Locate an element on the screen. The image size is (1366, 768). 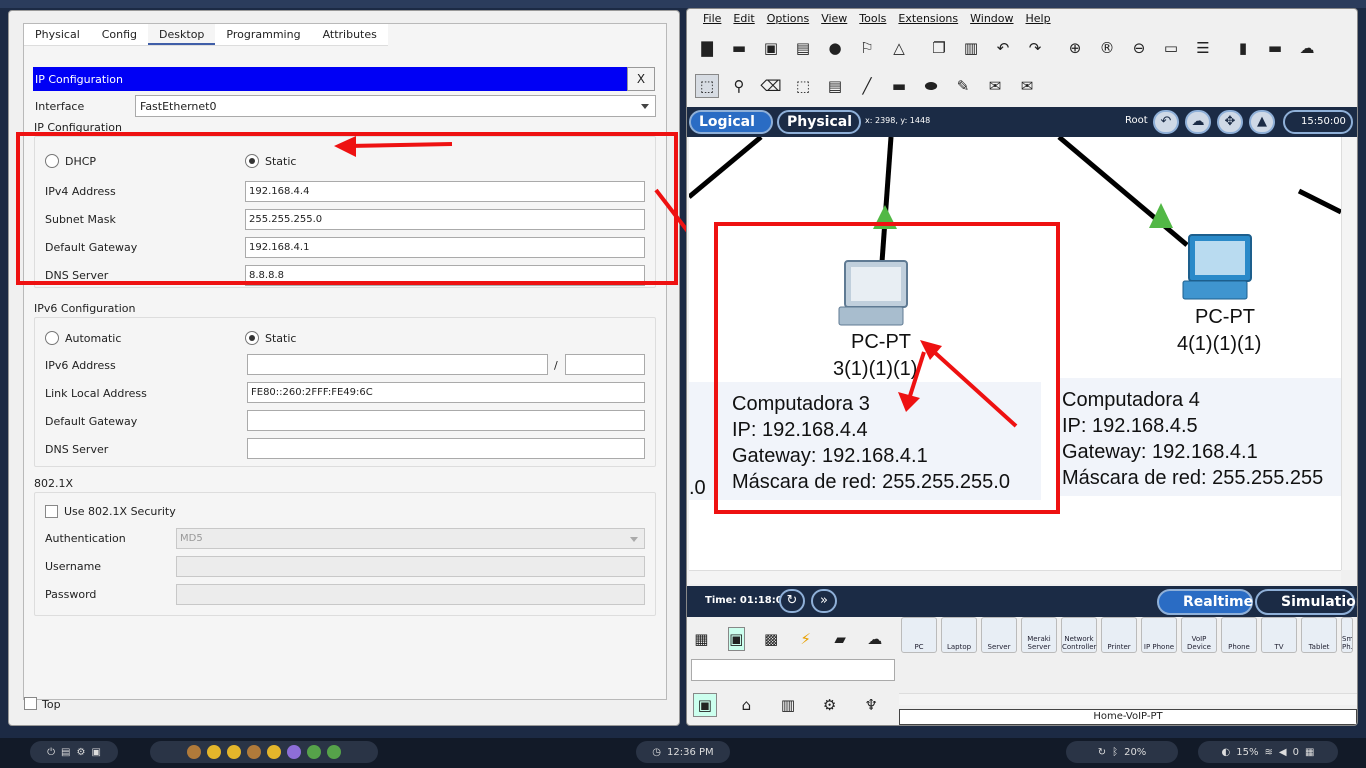
freehand-icon: ✎ is located at coordinates (963, 86).